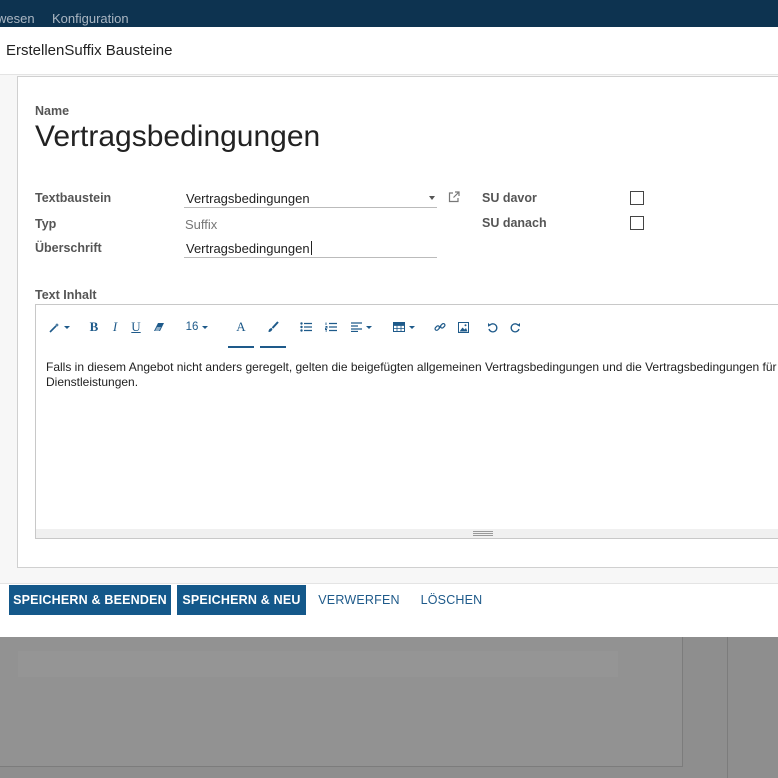  I want to click on highlight-color-indicator, so click(273, 347).